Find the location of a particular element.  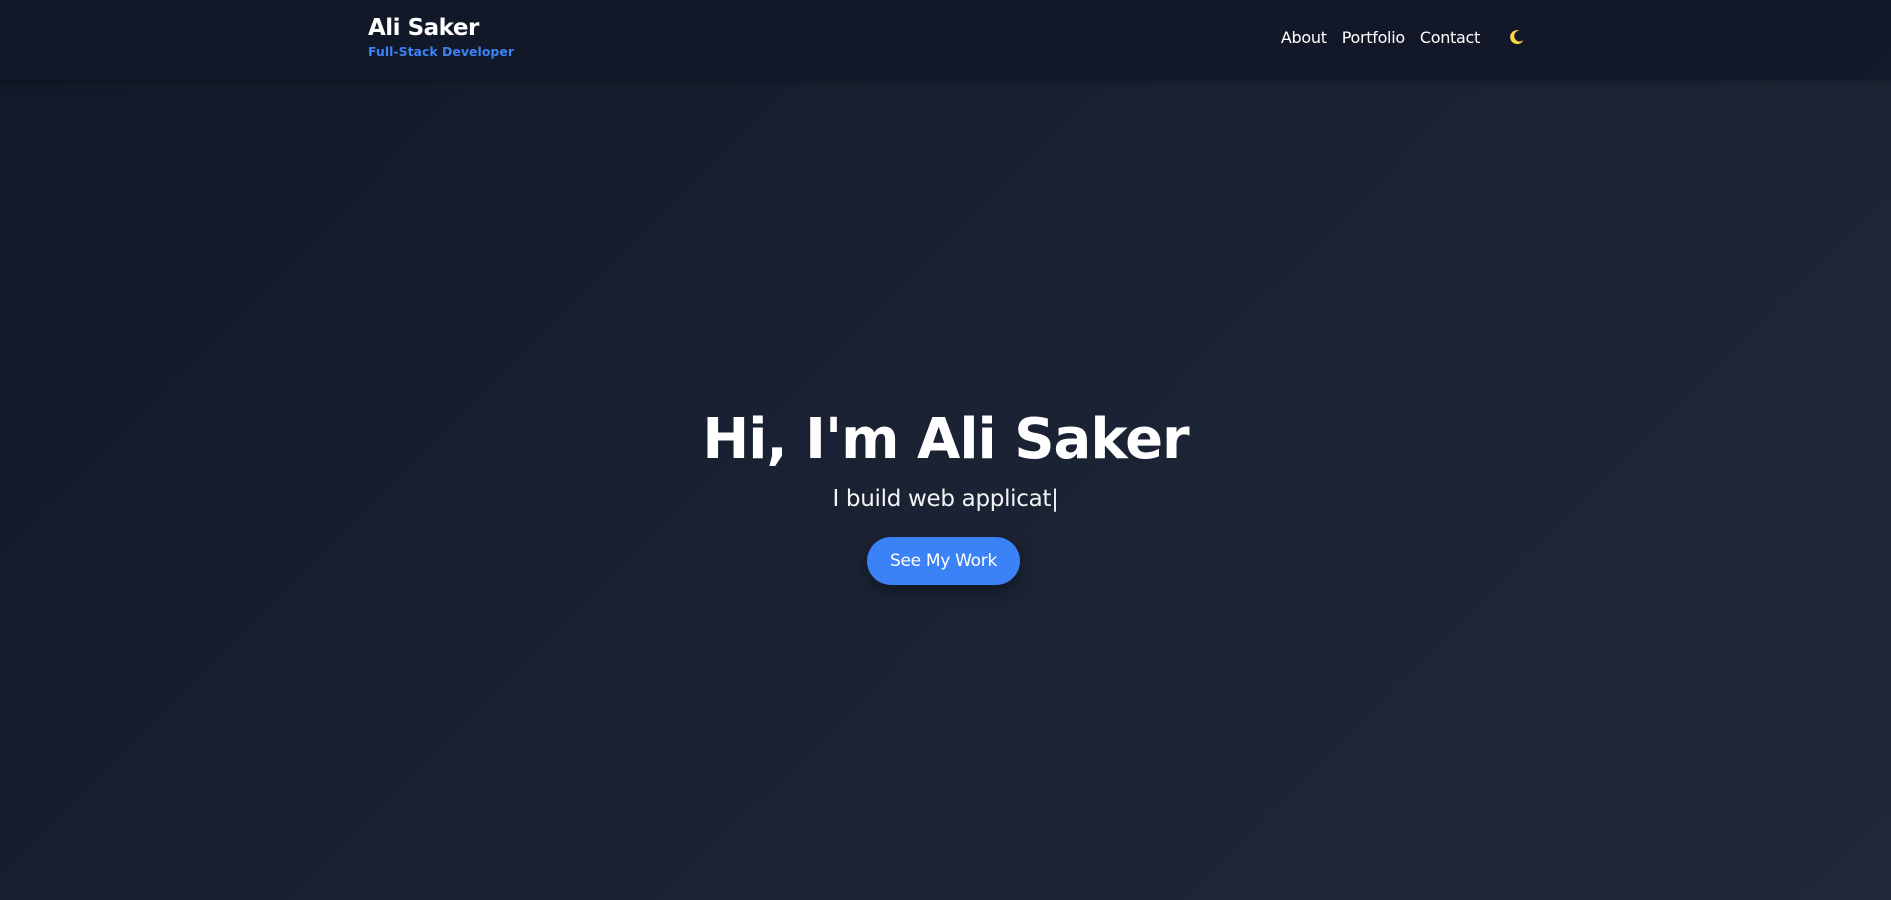

nav-links: About Portfolio Contact is located at coordinates (1397, 38).